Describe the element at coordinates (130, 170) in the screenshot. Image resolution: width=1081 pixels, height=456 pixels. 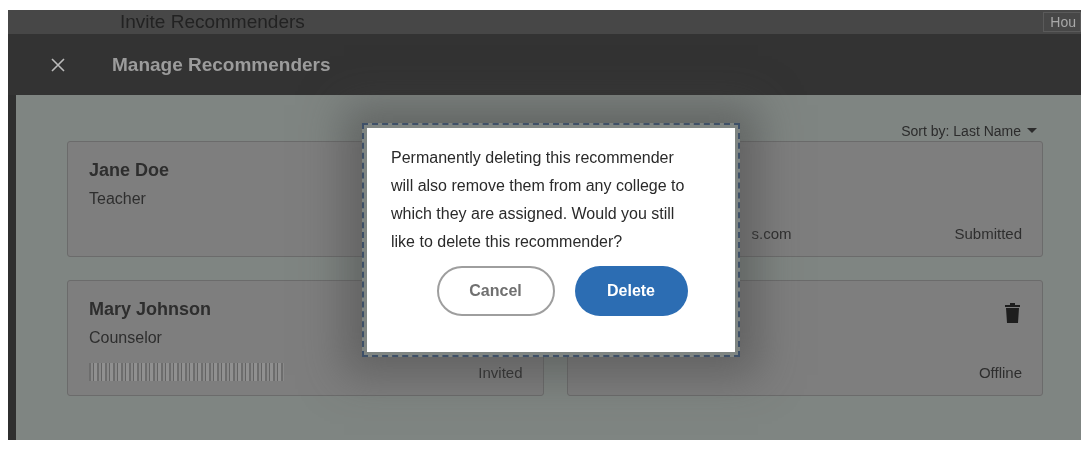
I see `recommender-name: Jane Doe` at that location.